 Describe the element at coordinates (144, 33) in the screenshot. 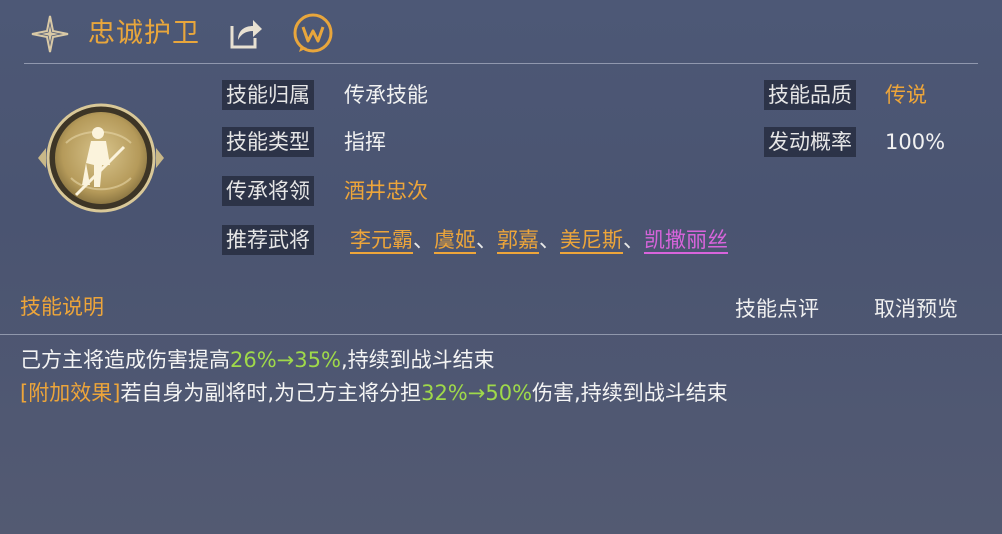

I see `skill-title: 忠诚护卫` at that location.